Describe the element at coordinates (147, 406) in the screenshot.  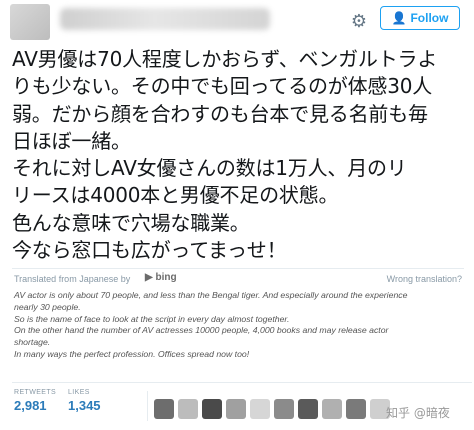
I see `stats-divider` at that location.